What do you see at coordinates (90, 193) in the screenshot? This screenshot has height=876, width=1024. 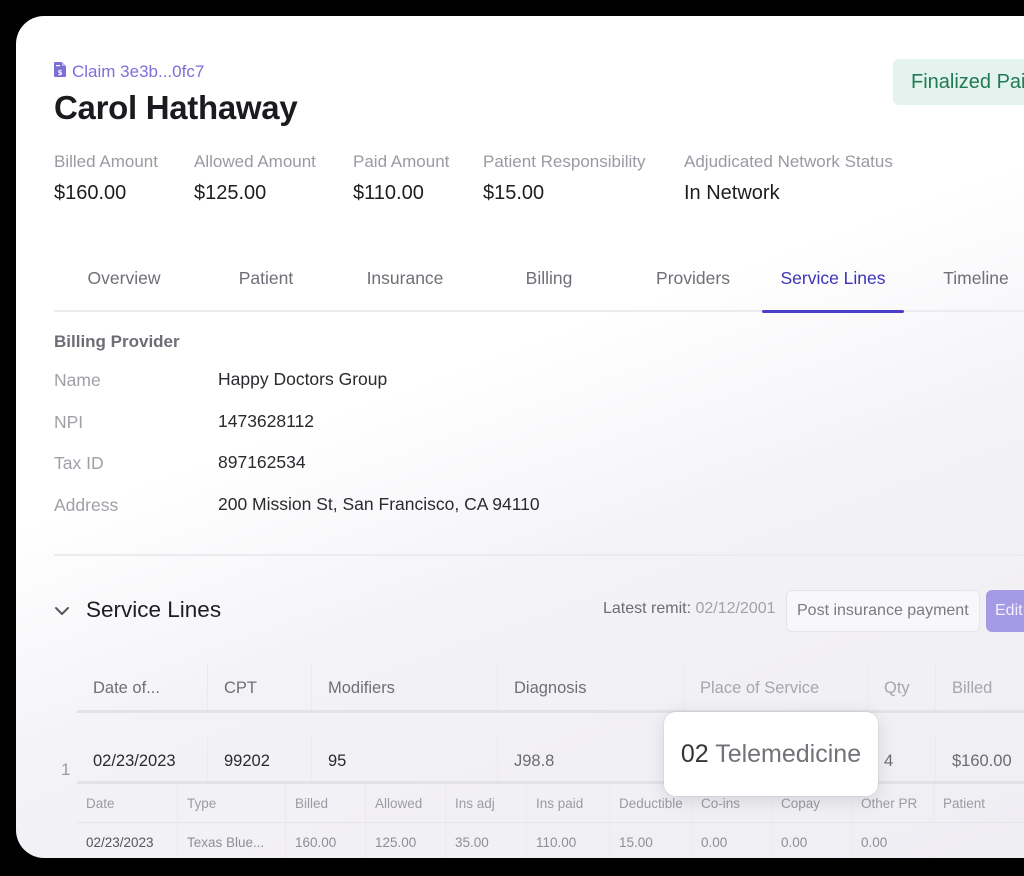 I see `summary-value: $160.00` at bounding box center [90, 193].